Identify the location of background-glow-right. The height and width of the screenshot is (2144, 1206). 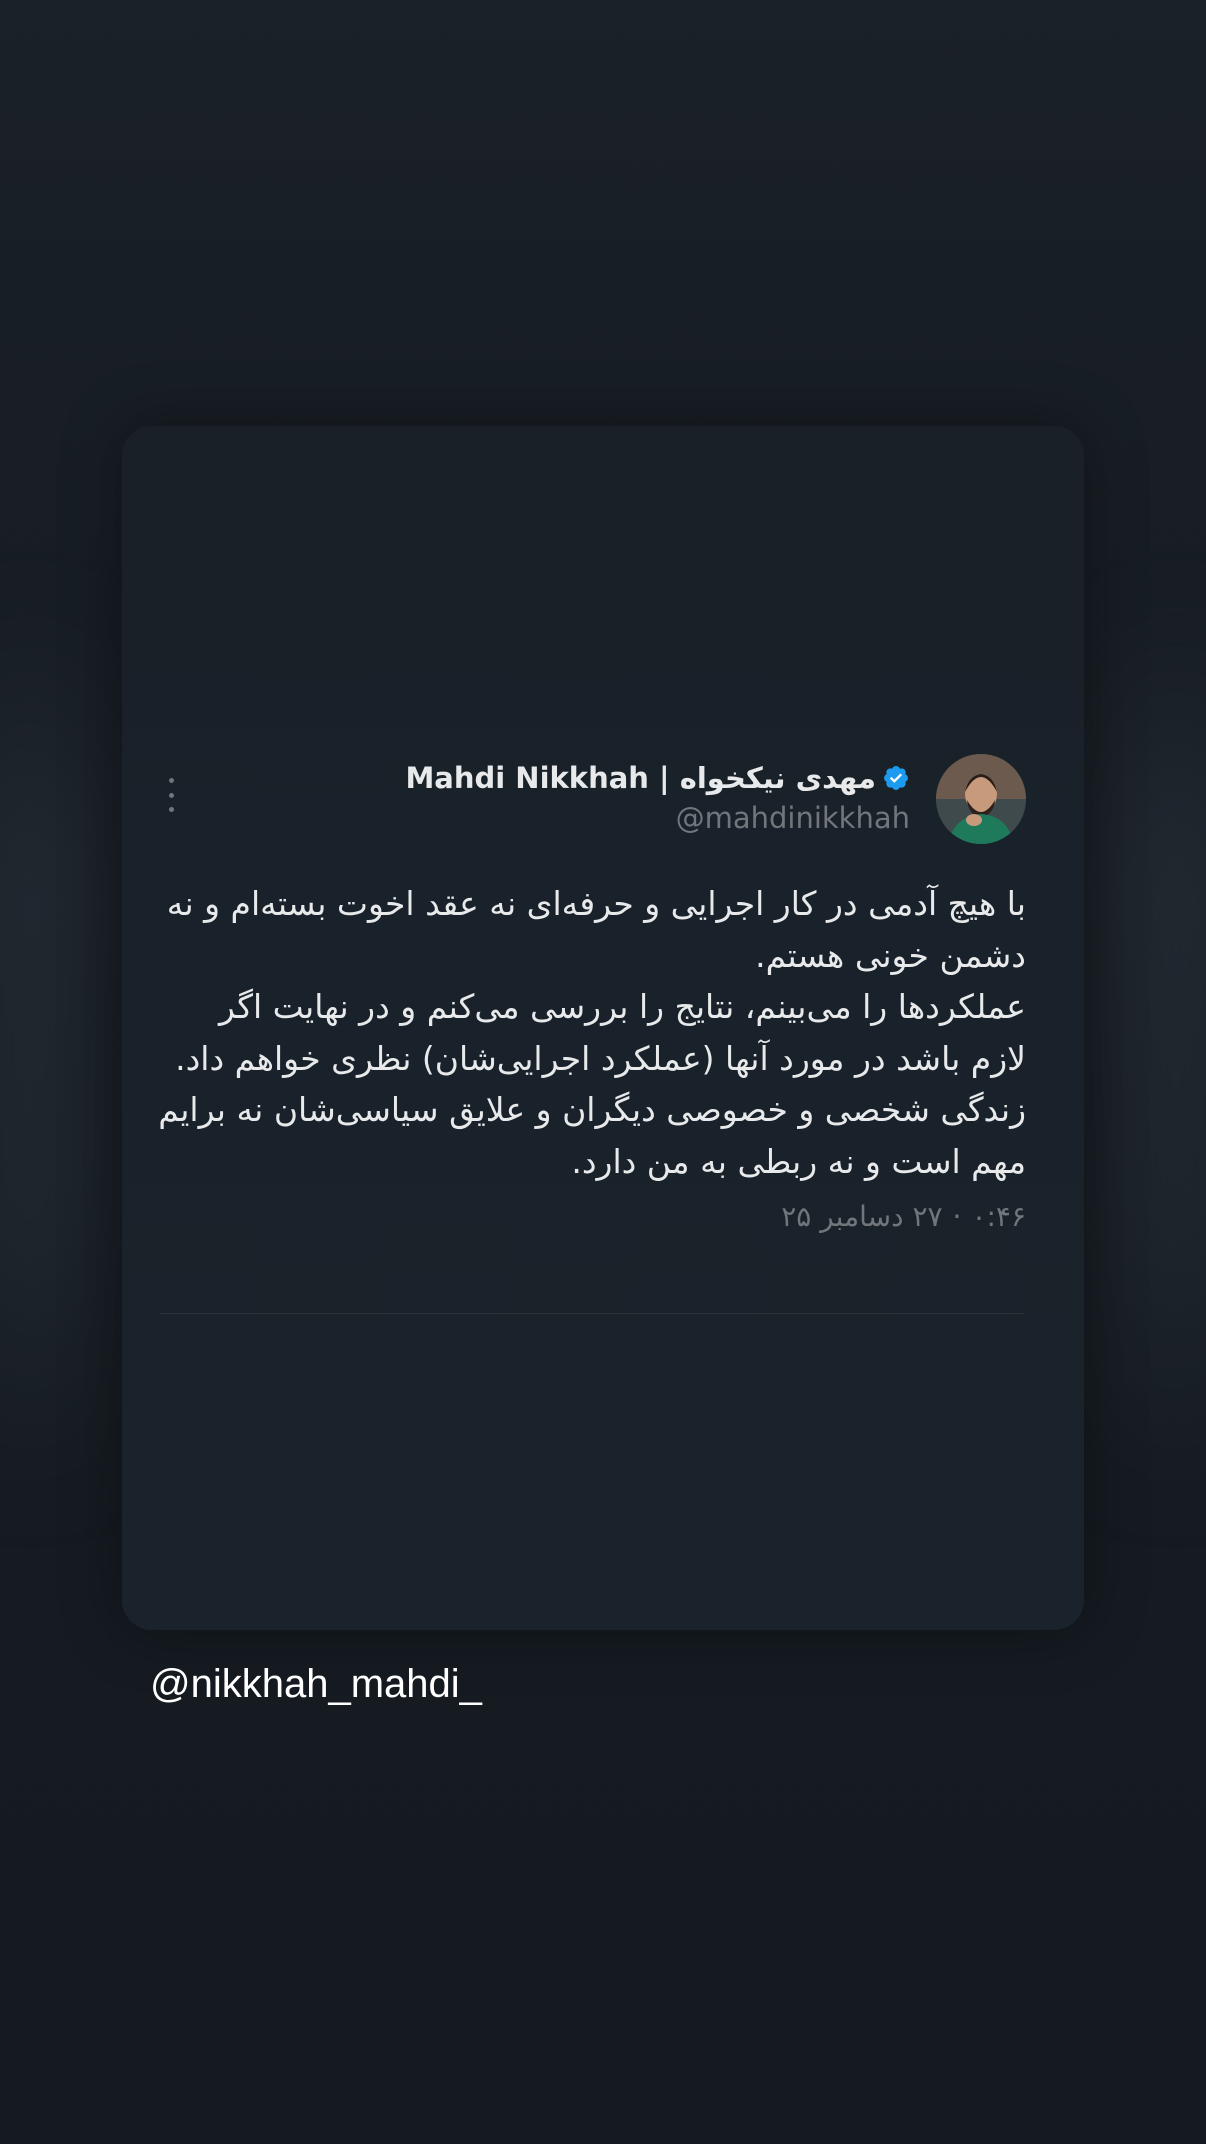
(1156, 1050).